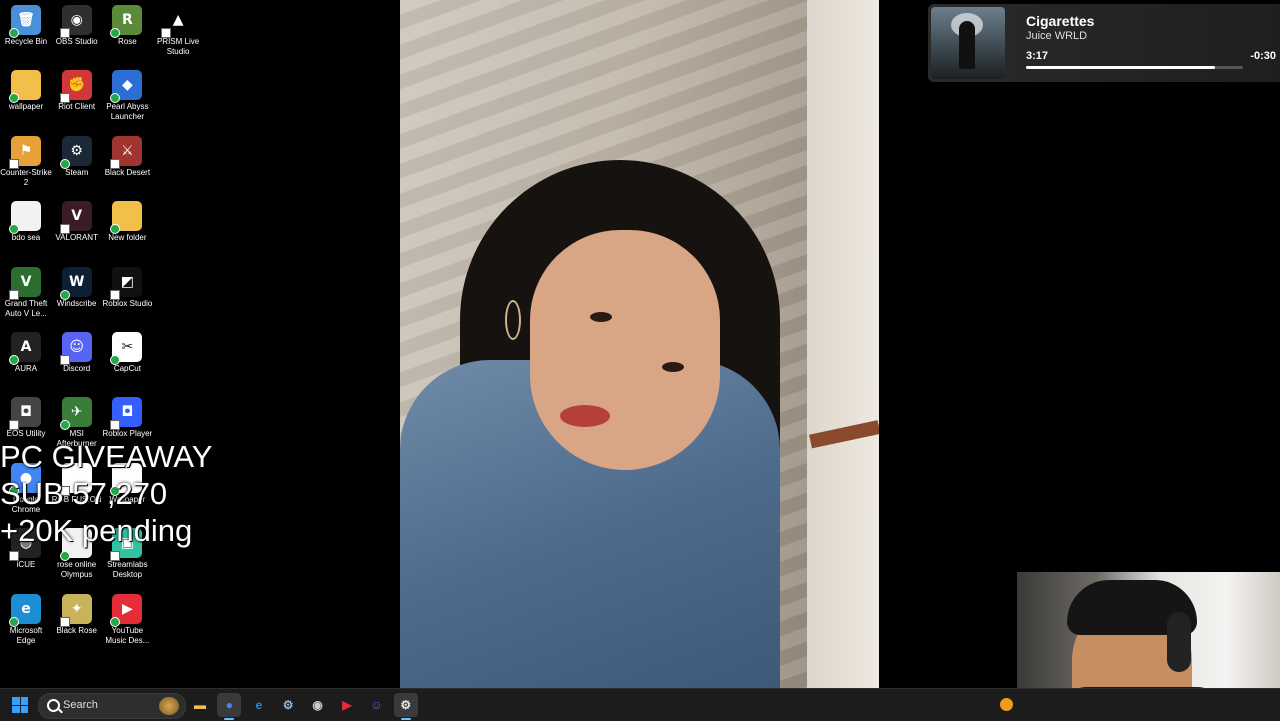 This screenshot has height=721, width=1280. What do you see at coordinates (77, 219) in the screenshot?
I see `desktop-icon-valorant: V VALORANT` at bounding box center [77, 219].